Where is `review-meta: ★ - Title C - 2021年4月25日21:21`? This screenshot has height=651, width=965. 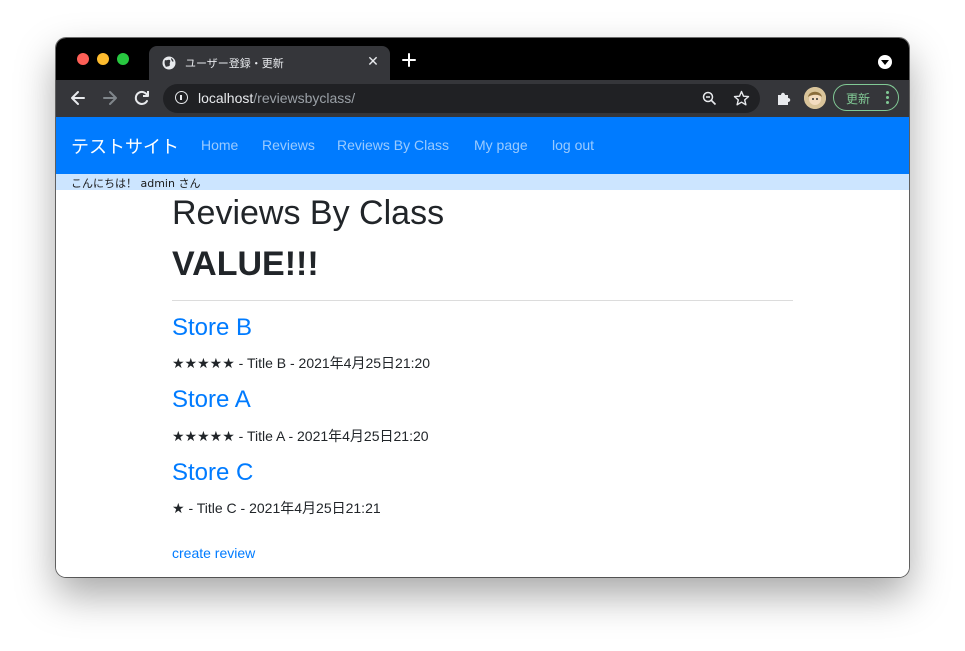
review-meta: ★ - Title C - 2021年4月25日21:21 is located at coordinates (276, 508).